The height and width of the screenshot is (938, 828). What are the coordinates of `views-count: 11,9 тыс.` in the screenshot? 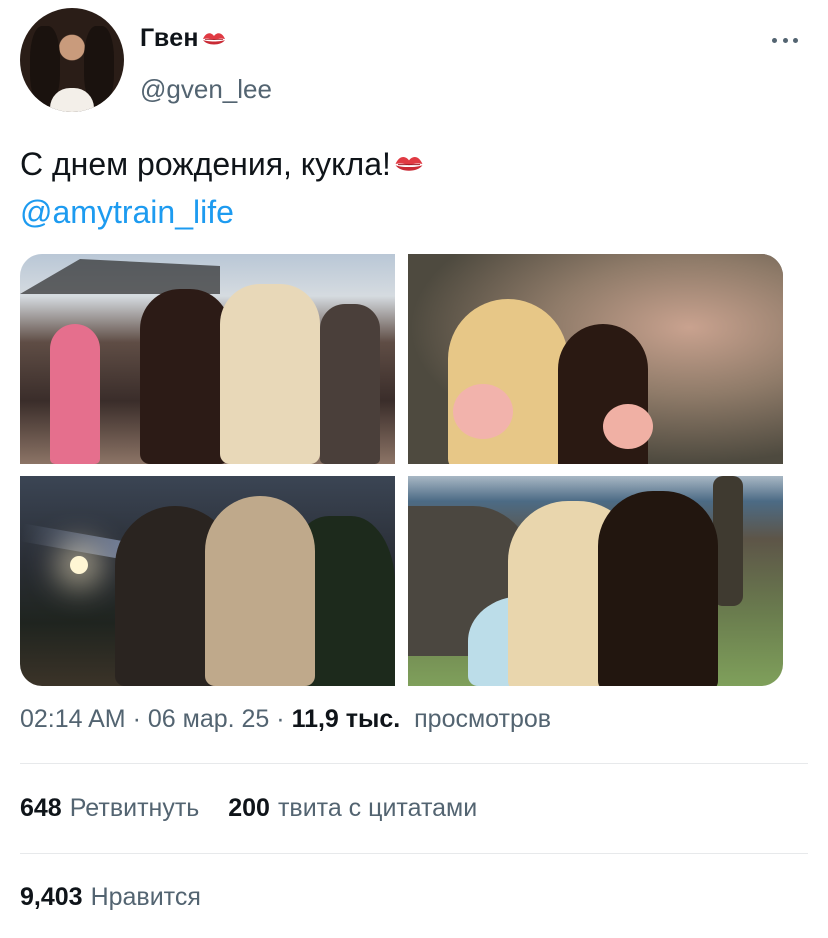 It's located at (346, 719).